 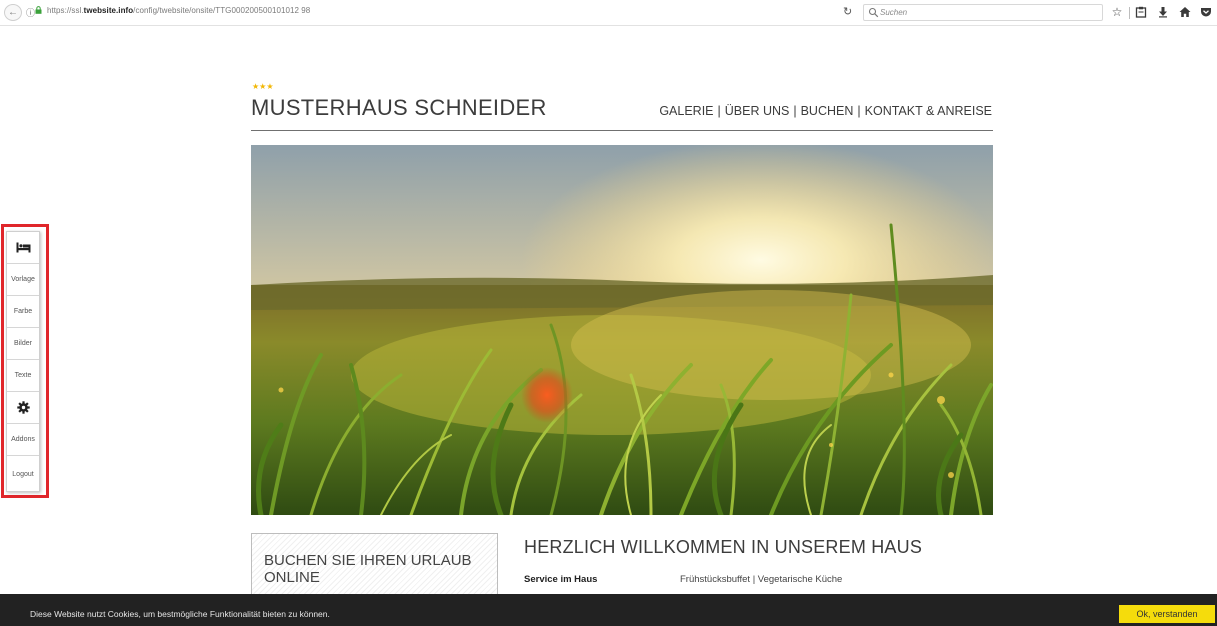 What do you see at coordinates (723, 547) in the screenshot?
I see `welcome-heading: HERZLICH WILLKOMMEN IN UNSEREM HAUS` at bounding box center [723, 547].